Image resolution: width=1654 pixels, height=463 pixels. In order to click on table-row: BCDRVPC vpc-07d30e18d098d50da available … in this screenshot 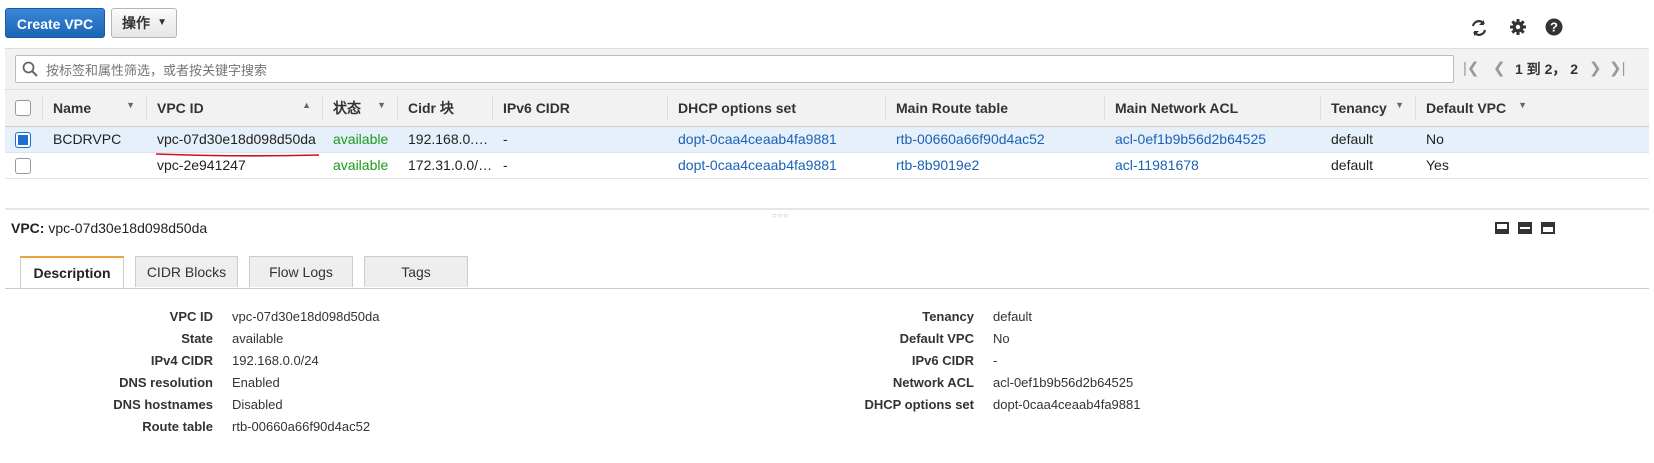, I will do `click(827, 139)`.